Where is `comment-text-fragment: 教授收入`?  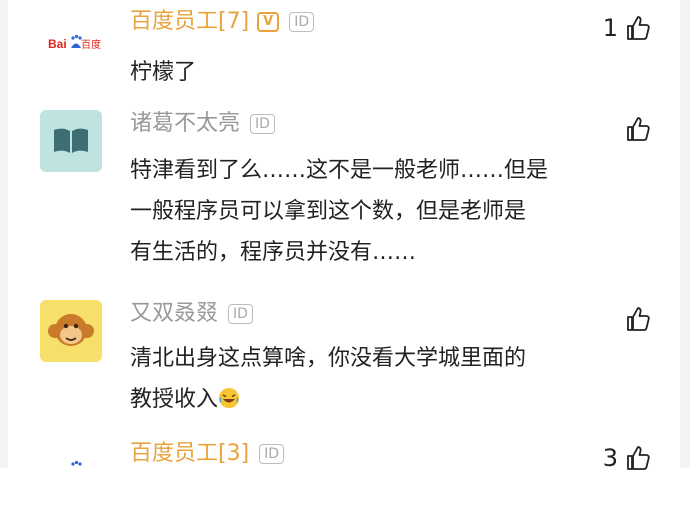
comment-text-fragment: 教授收入 is located at coordinates (174, 399).